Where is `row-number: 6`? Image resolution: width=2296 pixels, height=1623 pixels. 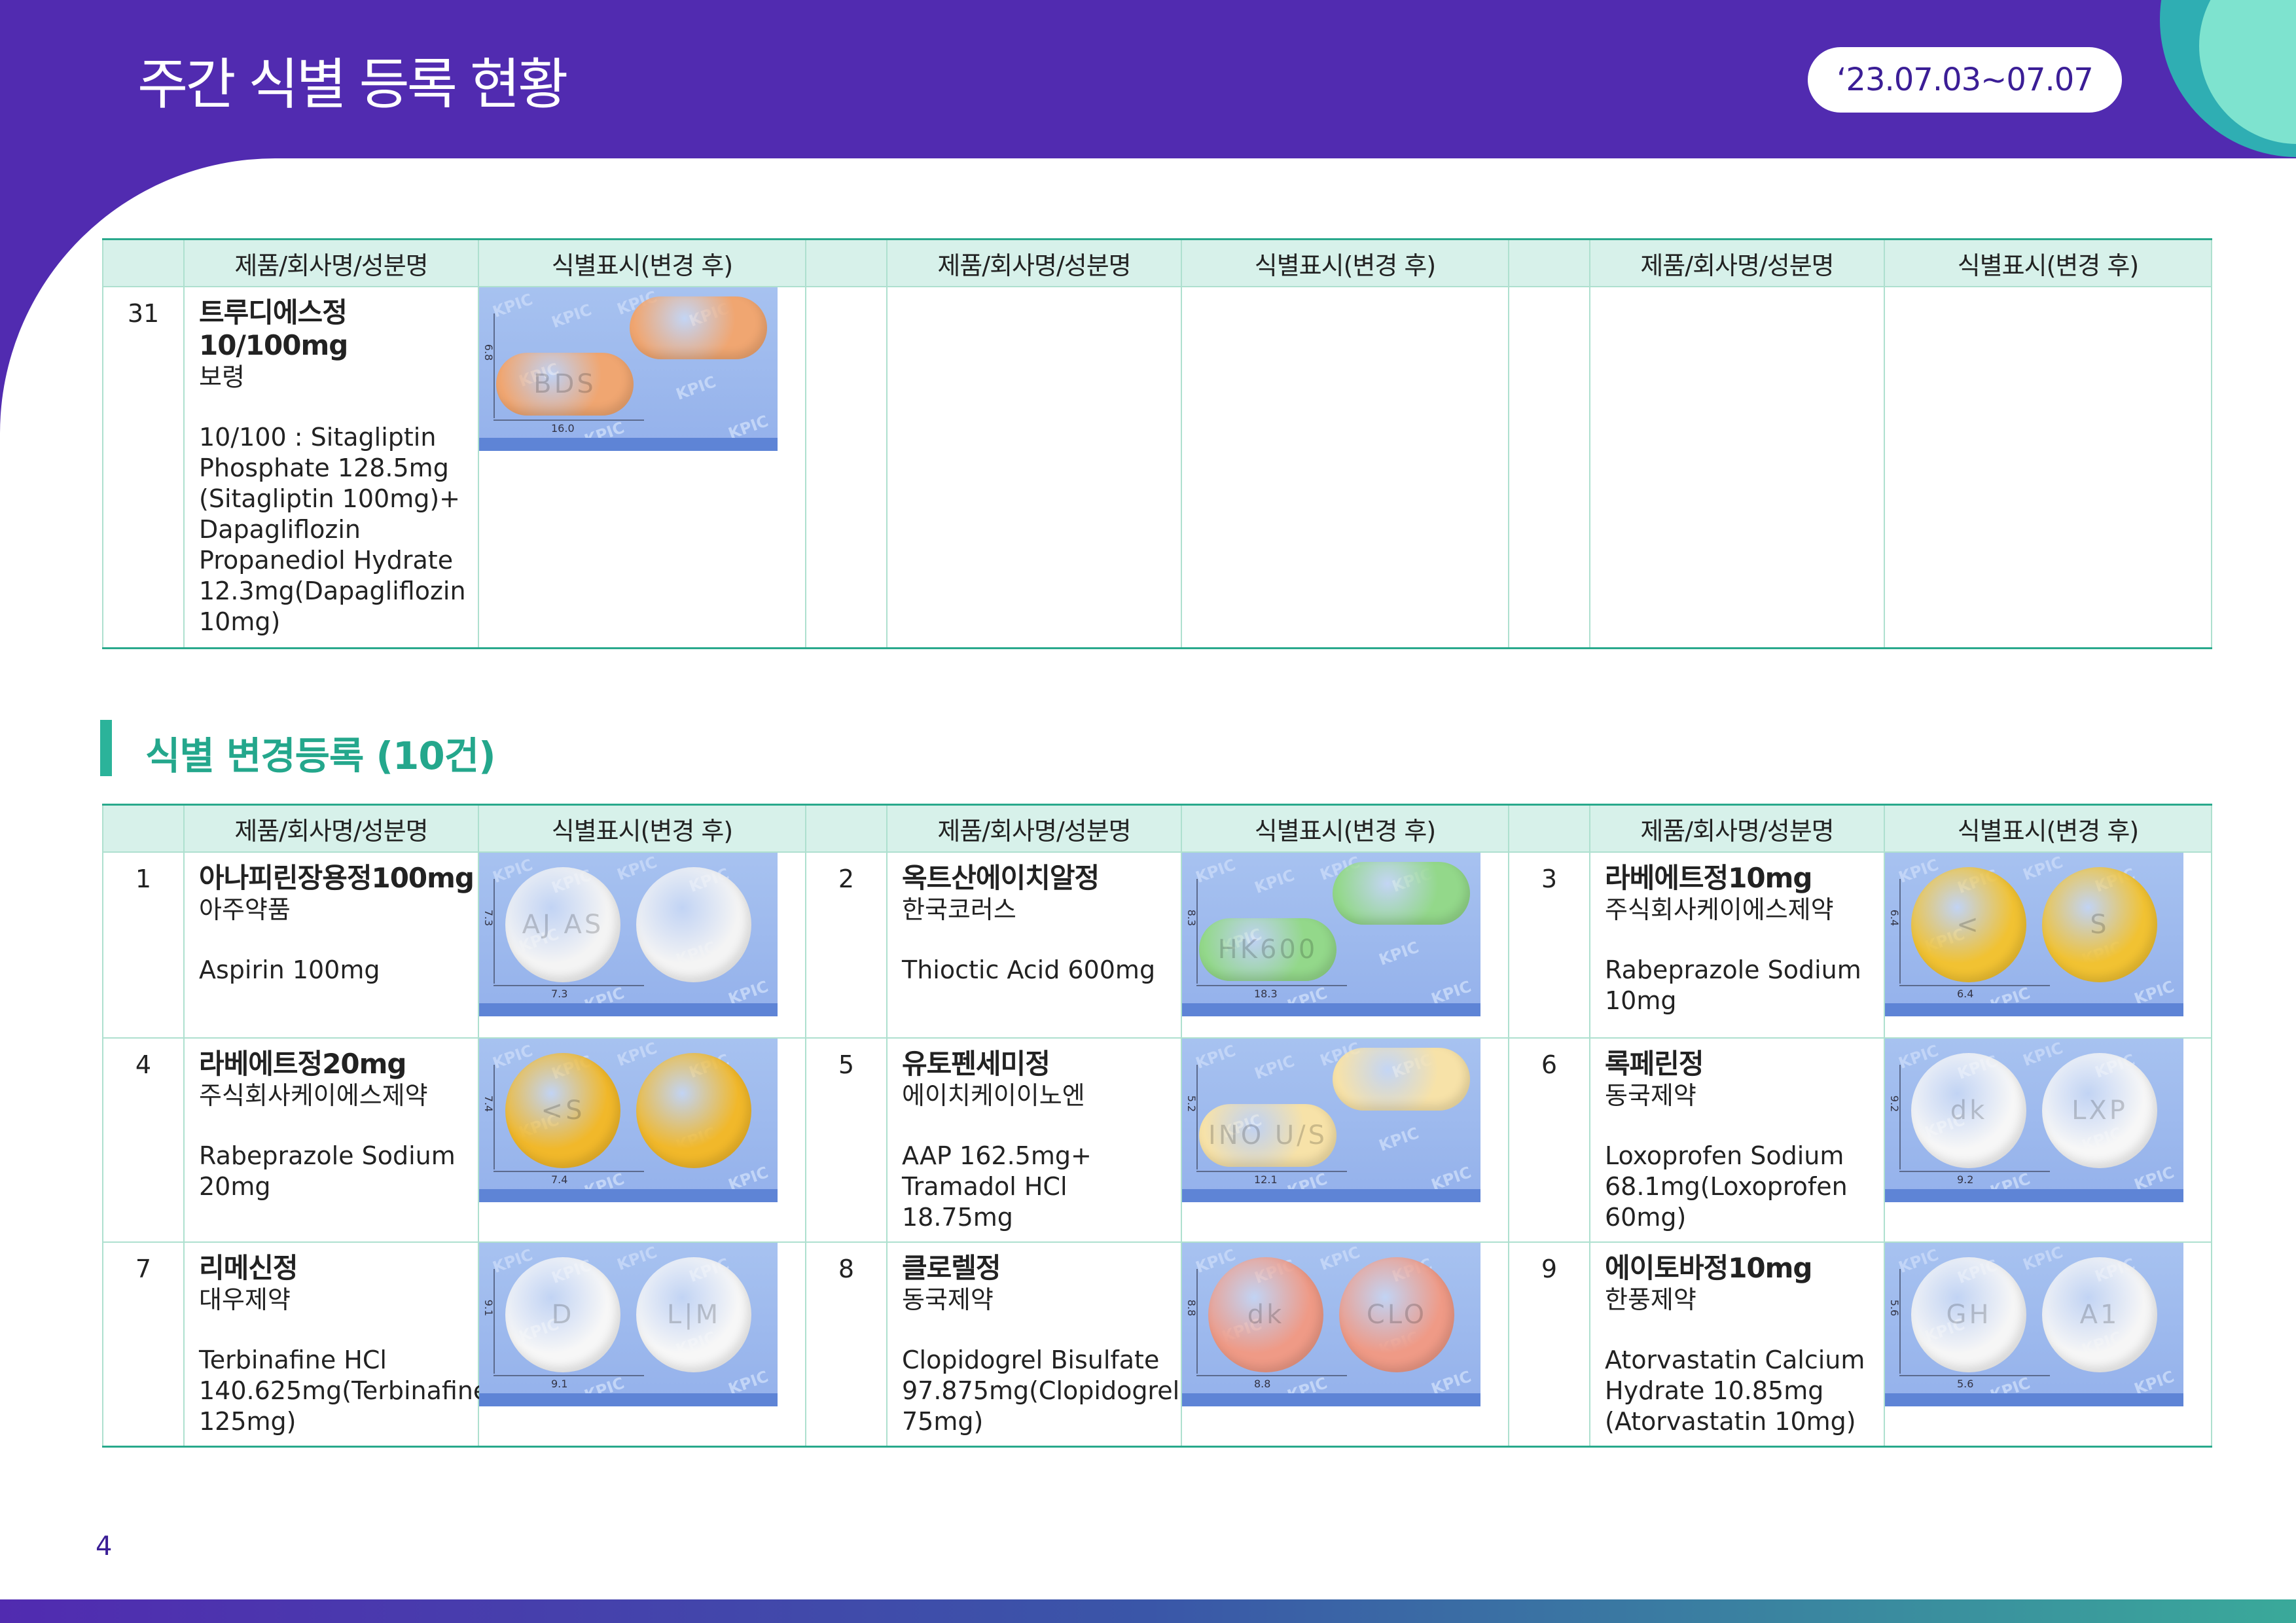
row-number: 6 is located at coordinates (1549, 1140).